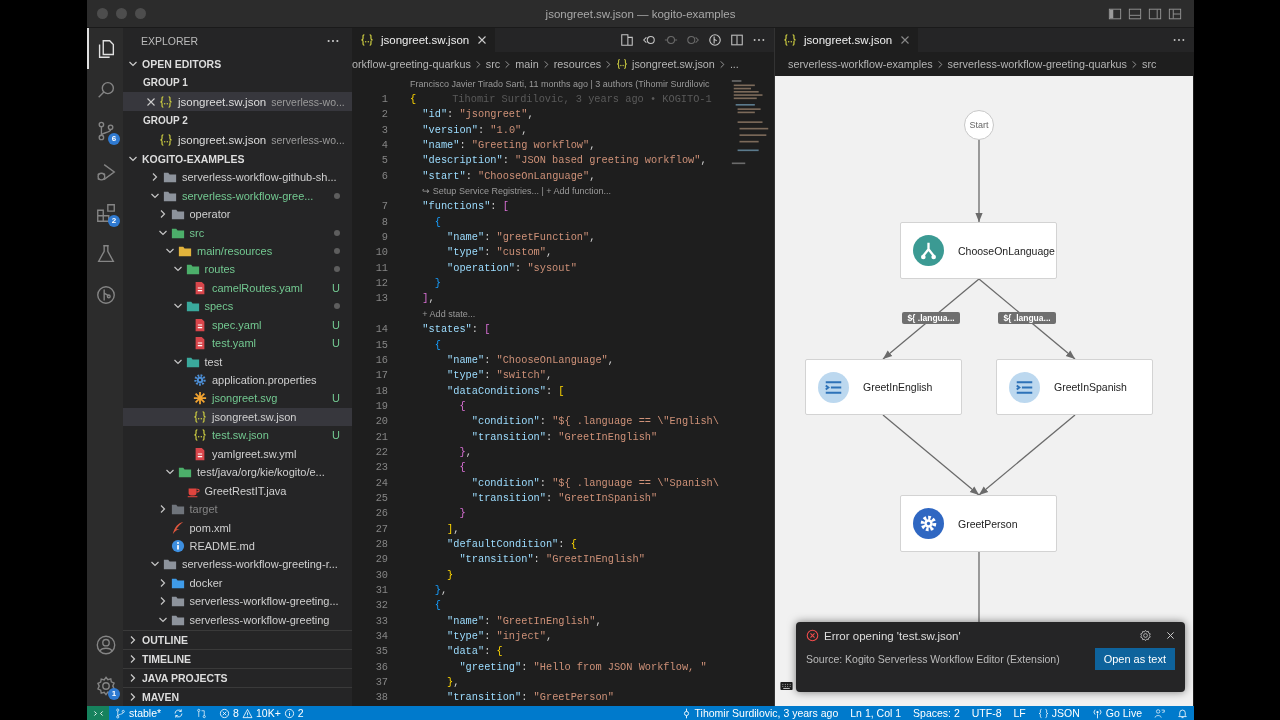 Image resolution: width=1280 pixels, height=720 pixels. Describe the element at coordinates (237, 158) in the screenshot. I see `section-header: KOGITO-EXAMPLES` at that location.